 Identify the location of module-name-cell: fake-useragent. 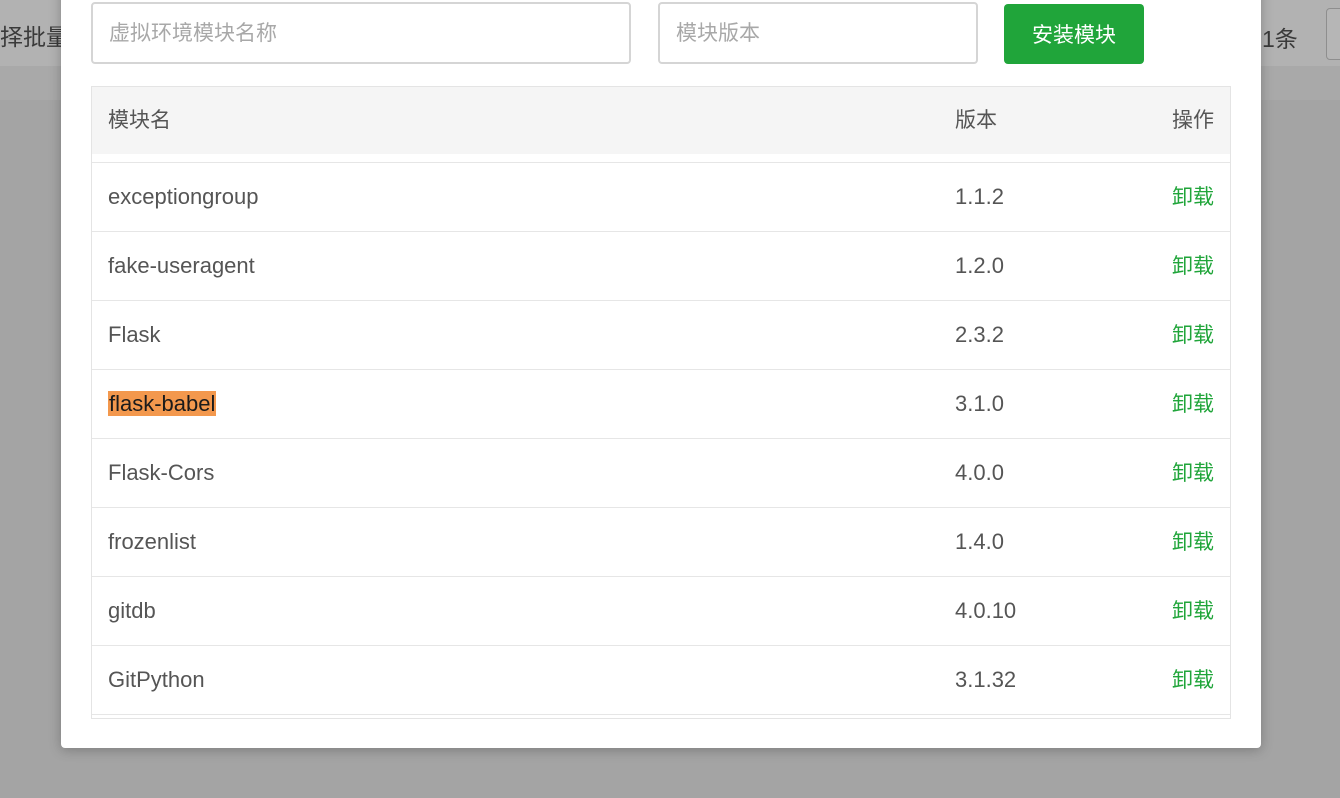
(181, 266).